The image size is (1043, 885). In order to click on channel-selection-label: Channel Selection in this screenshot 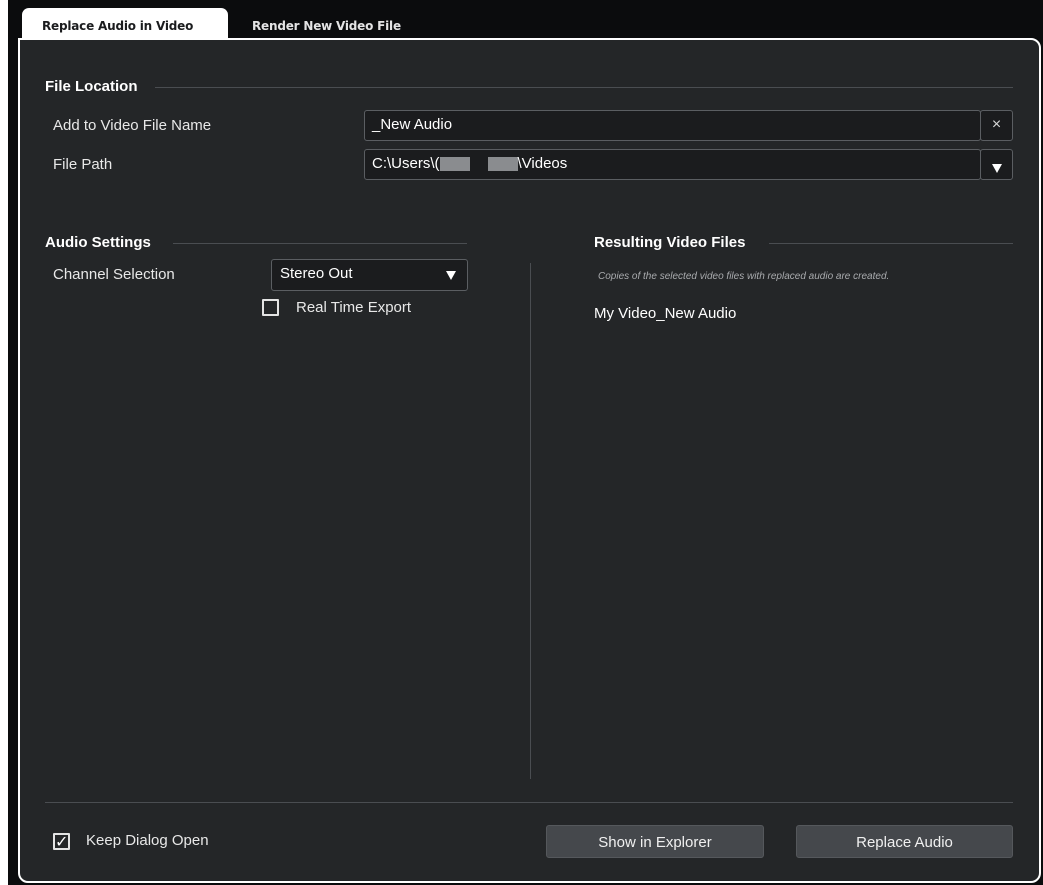, I will do `click(114, 274)`.